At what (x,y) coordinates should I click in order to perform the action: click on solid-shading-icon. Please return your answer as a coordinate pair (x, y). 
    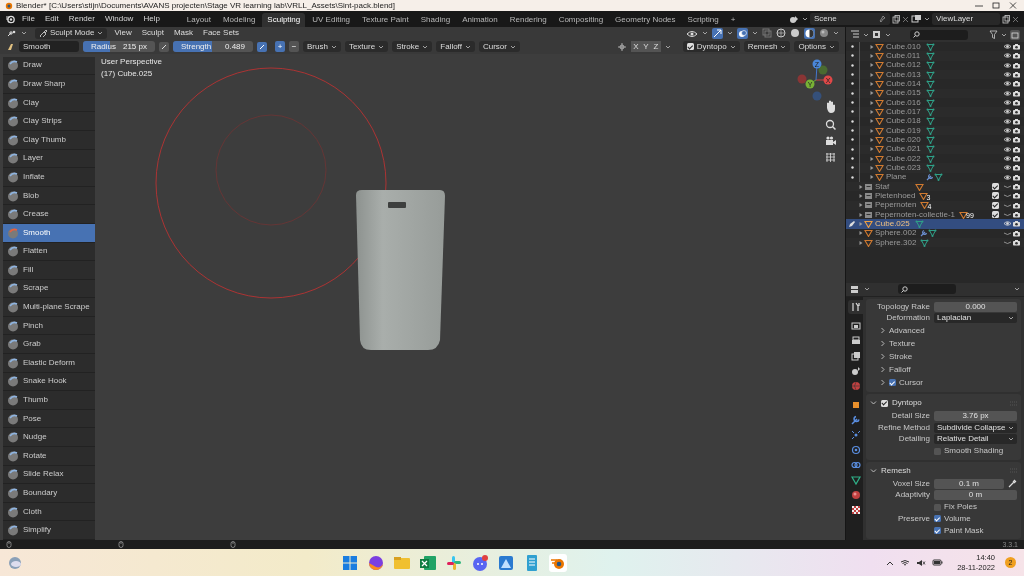
    Looking at the image, I should click on (795, 33).